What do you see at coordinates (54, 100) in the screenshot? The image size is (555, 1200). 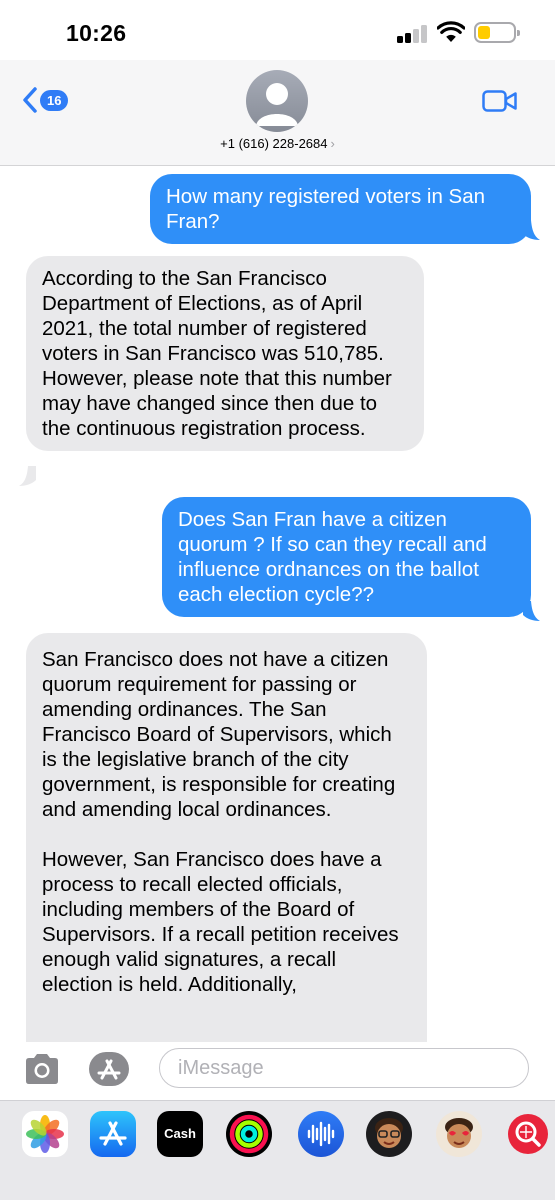 I see `unread-count-badge: 16` at bounding box center [54, 100].